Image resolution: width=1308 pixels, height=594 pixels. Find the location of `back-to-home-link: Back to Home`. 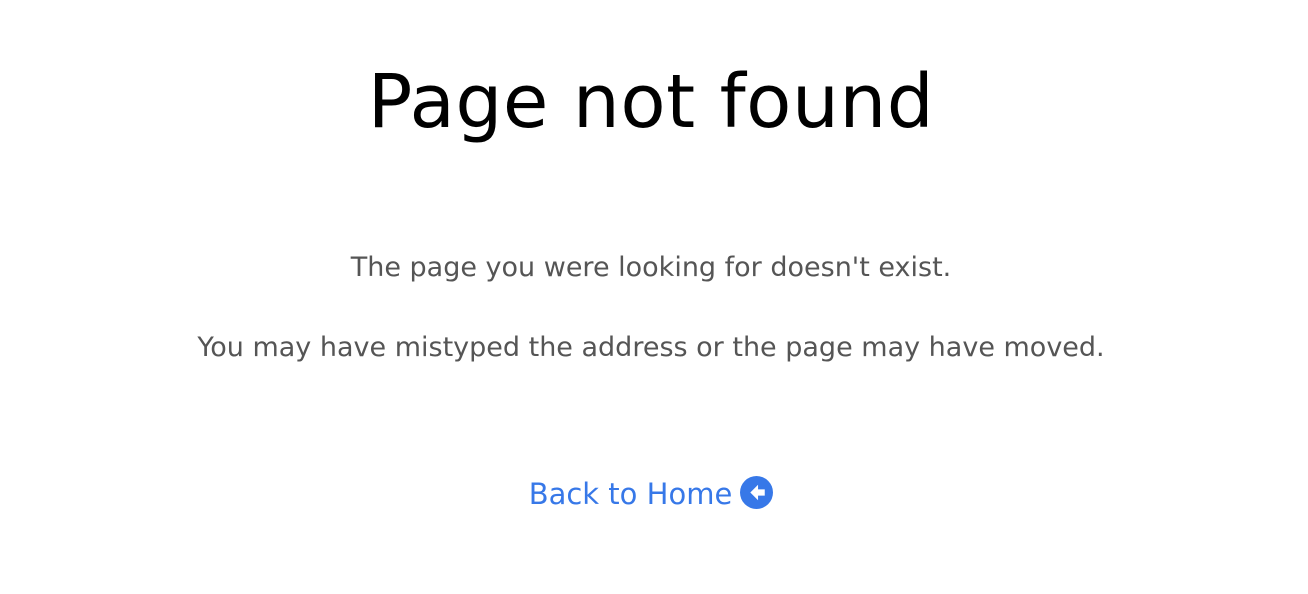

back-to-home-link: Back to Home is located at coordinates (651, 493).